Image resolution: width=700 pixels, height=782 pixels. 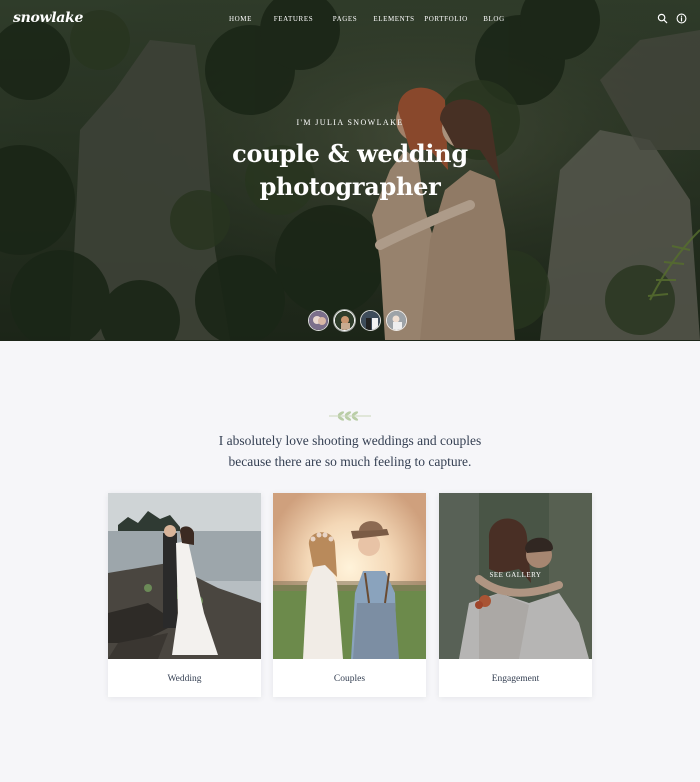 What do you see at coordinates (515, 575) in the screenshot?
I see `see-gallery-link: See Gallery` at bounding box center [515, 575].